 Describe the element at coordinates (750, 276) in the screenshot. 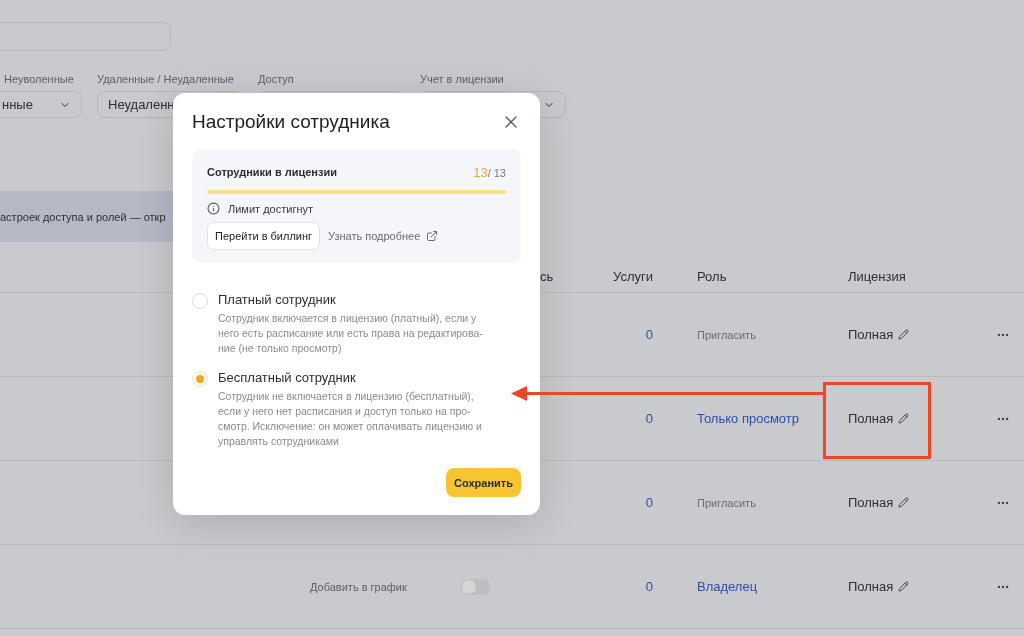

I see `column-header: Роль` at that location.